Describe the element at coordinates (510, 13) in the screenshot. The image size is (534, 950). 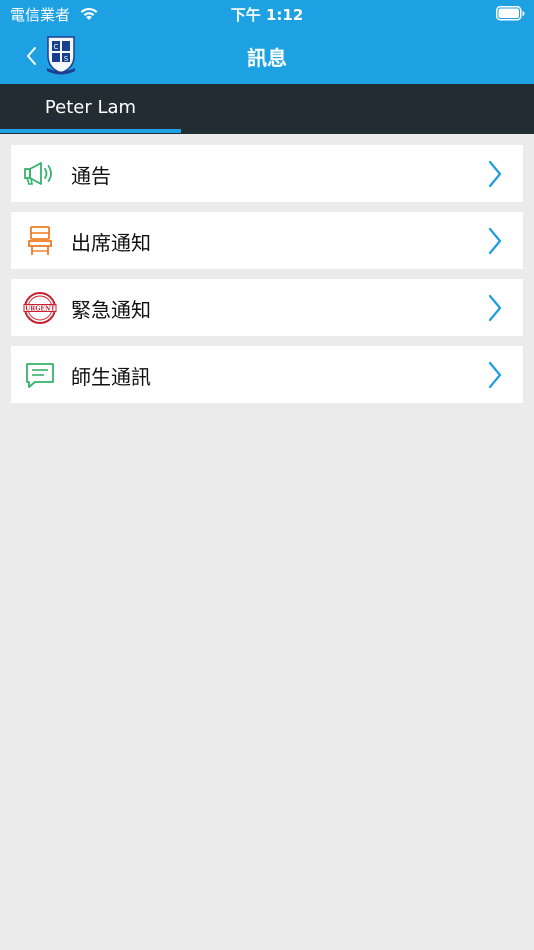
I see `battery-icon` at that location.